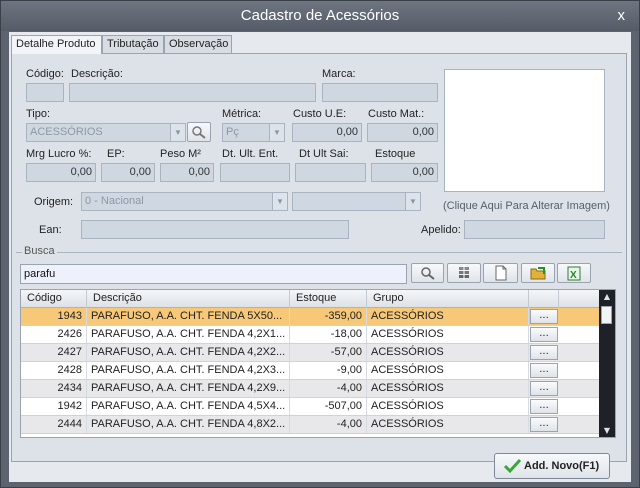  Describe the element at coordinates (180, 154) in the screenshot. I see `peso-label: Peso M²` at that location.